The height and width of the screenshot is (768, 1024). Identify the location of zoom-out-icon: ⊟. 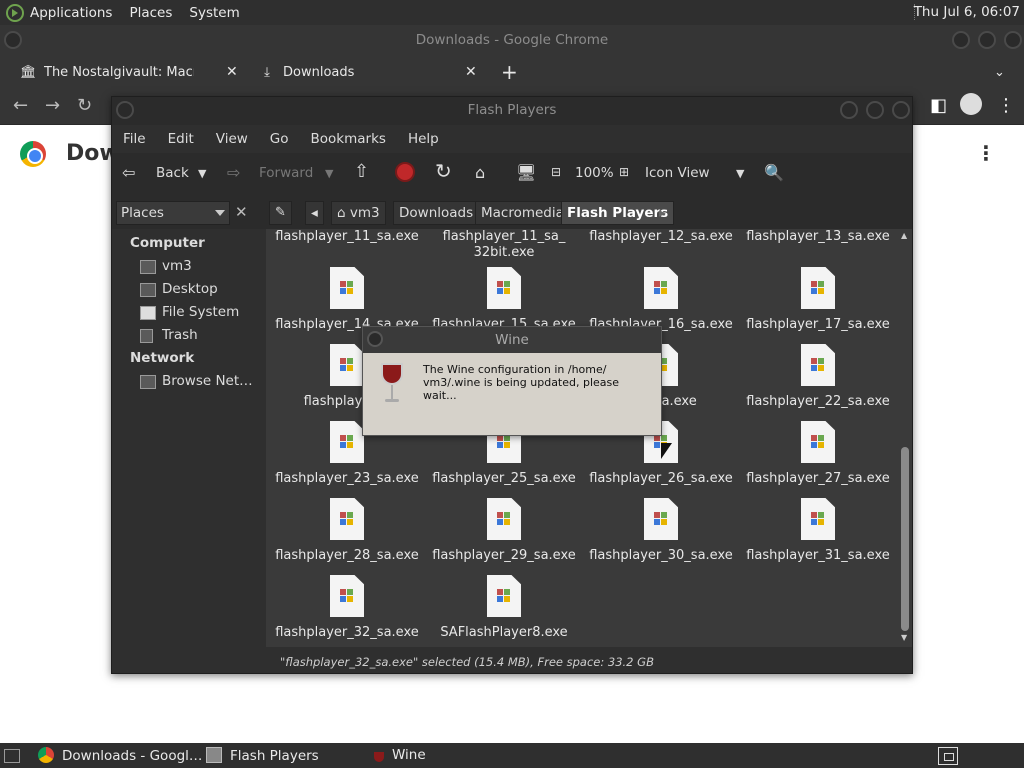
(556, 172).